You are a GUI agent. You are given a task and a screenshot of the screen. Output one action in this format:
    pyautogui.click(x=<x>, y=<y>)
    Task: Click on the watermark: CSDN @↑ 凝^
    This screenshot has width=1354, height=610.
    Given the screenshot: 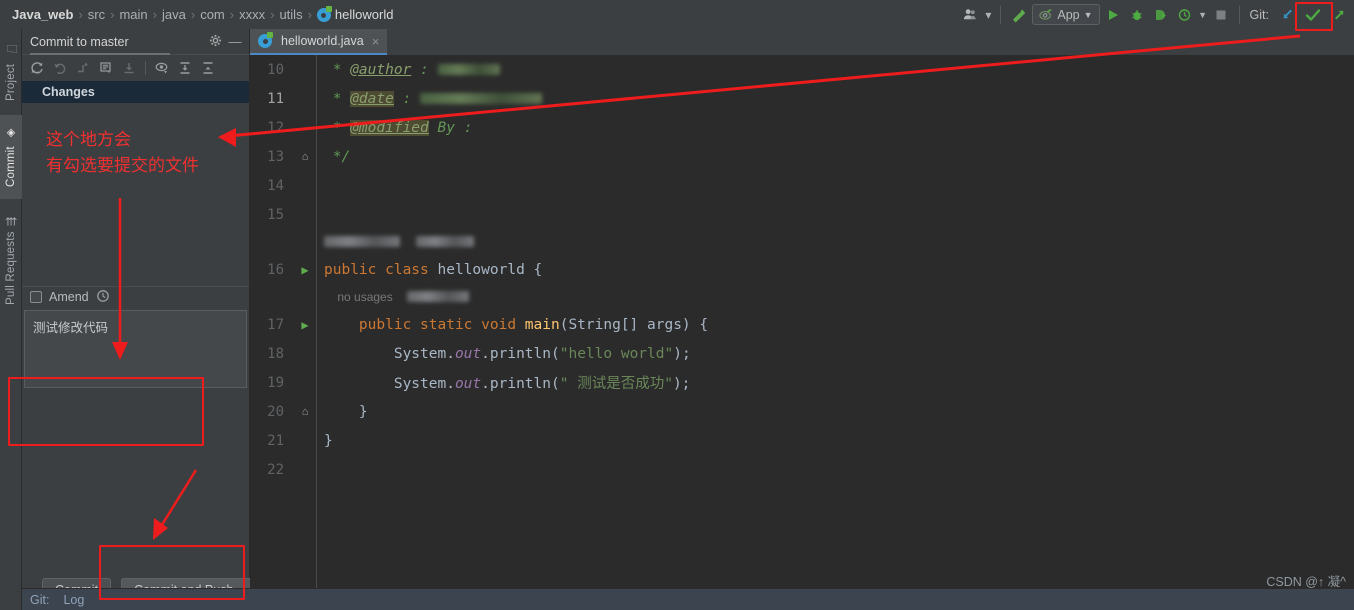 What is the action you would take?
    pyautogui.click(x=1306, y=582)
    